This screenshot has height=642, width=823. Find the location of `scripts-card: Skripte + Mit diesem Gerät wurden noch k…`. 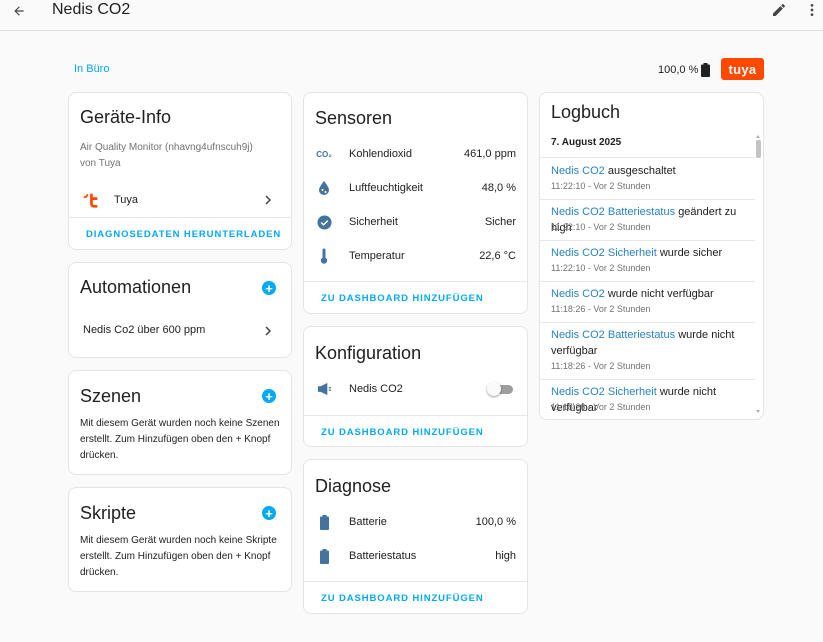

scripts-card: Skripte + Mit diesem Gerät wurden noch k… is located at coordinates (180, 539).